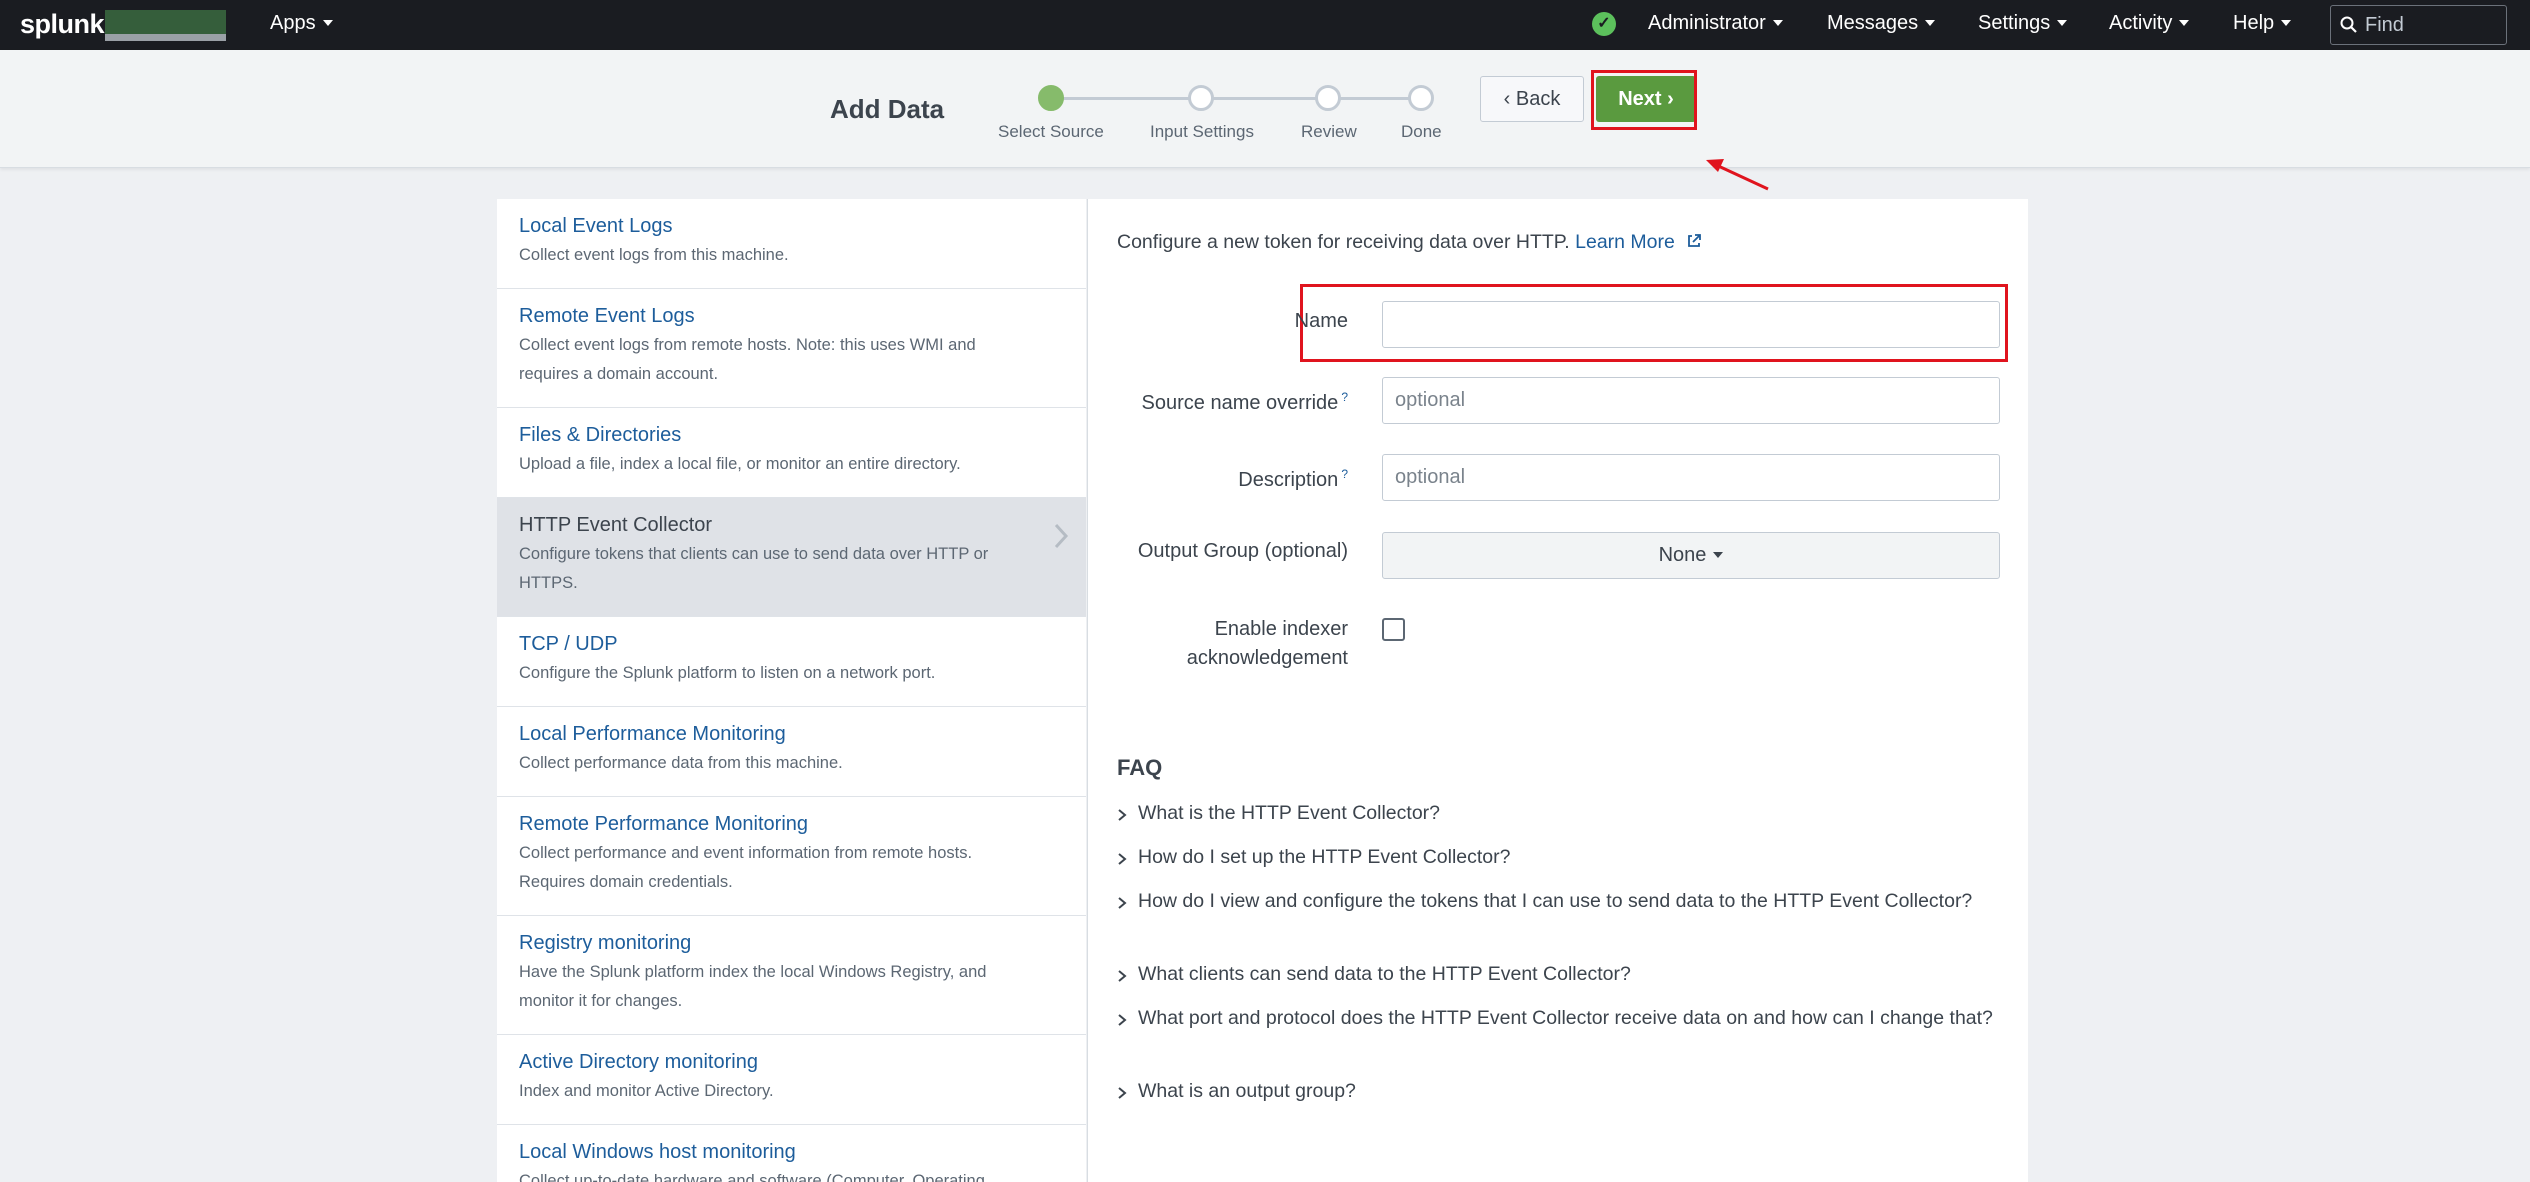  What do you see at coordinates (664, 824) in the screenshot?
I see `source-item-title: Remote Performance Monitoring` at bounding box center [664, 824].